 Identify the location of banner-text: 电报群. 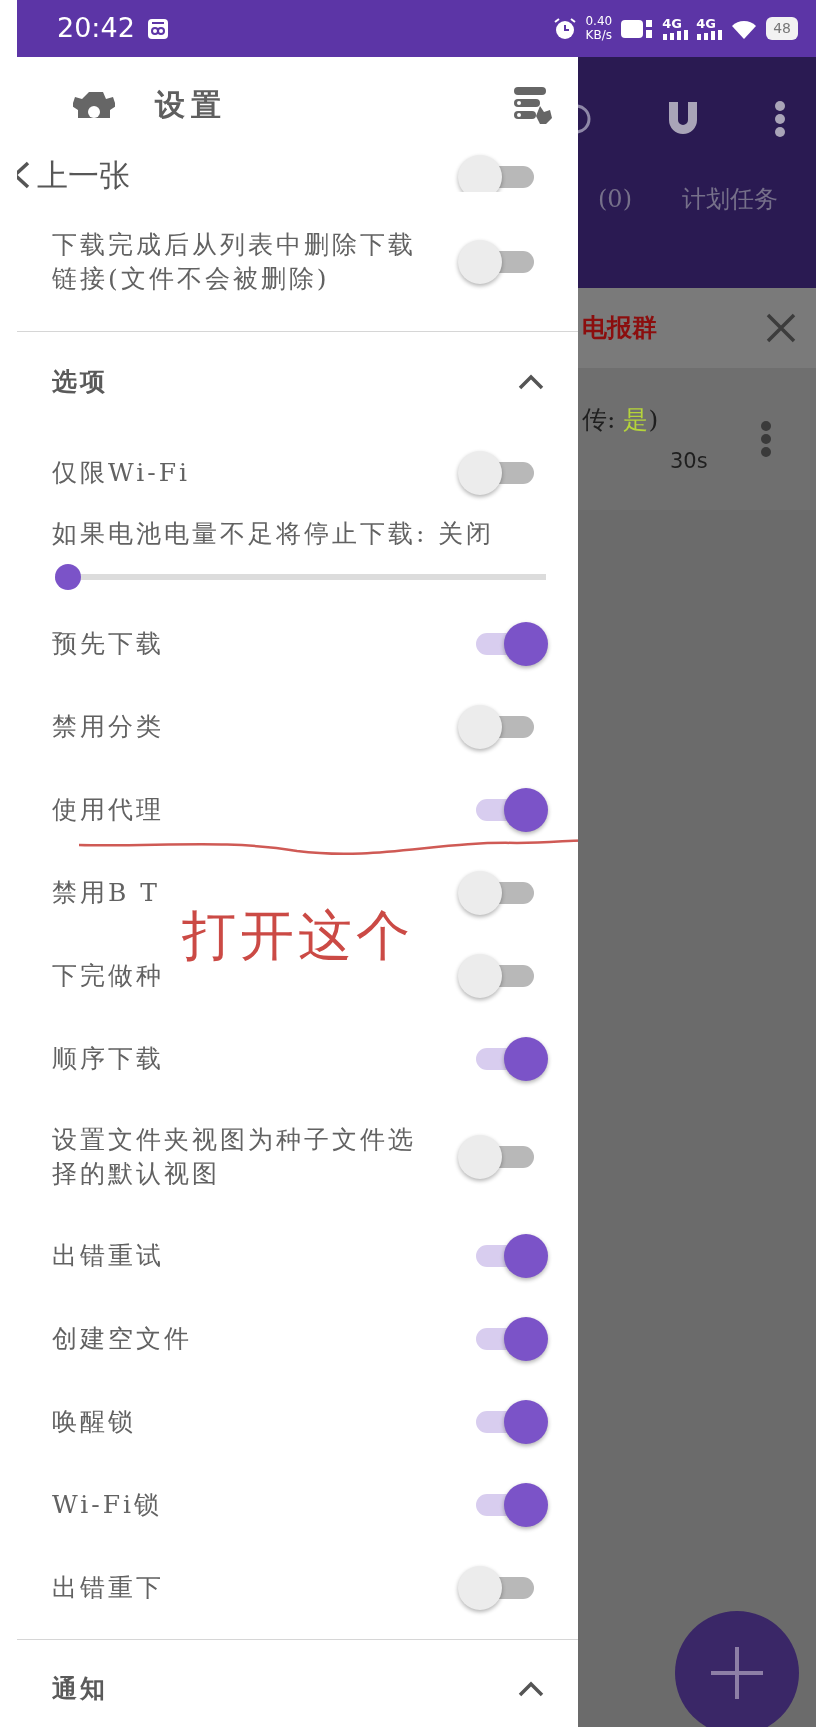
(619, 328).